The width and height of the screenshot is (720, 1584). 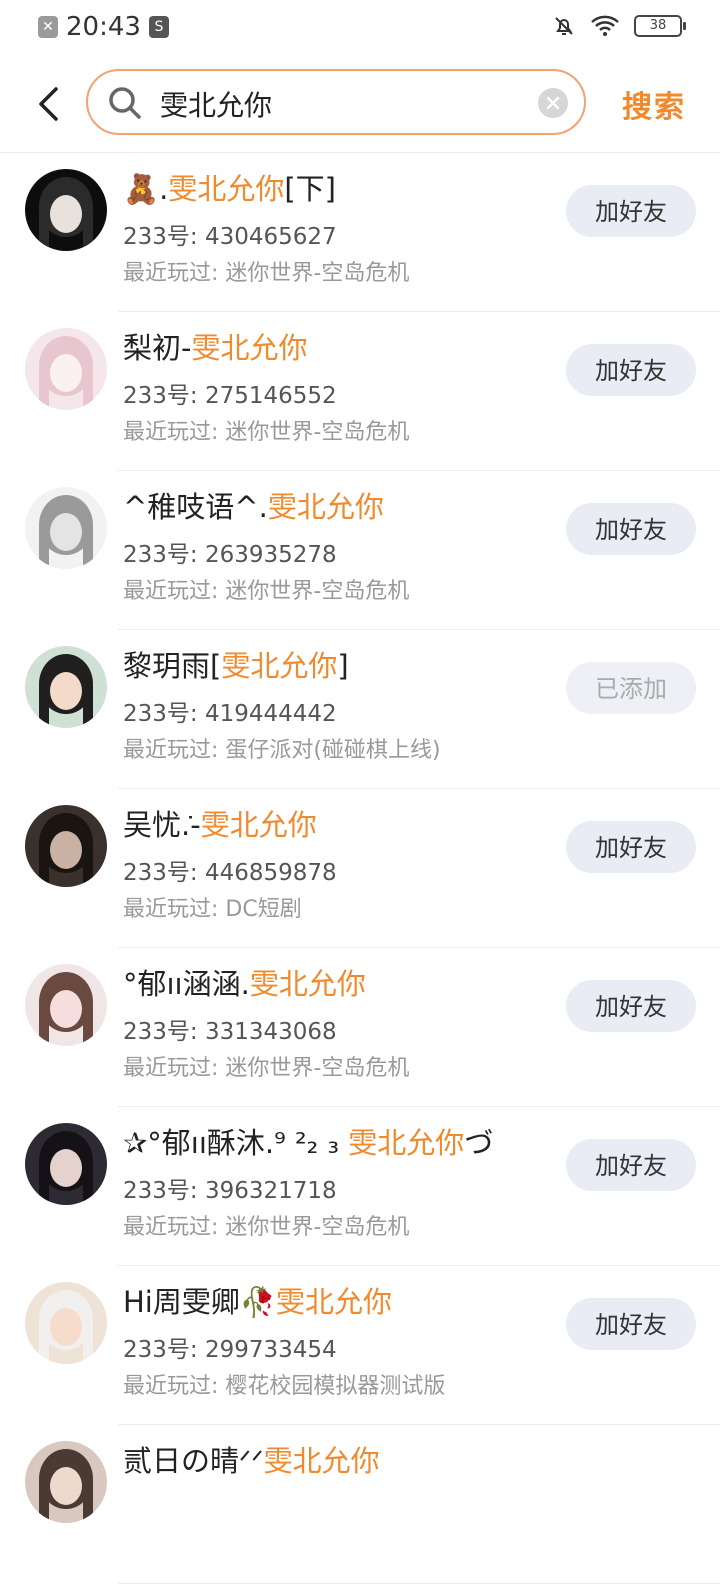 What do you see at coordinates (157, 348) in the screenshot?
I see `name-prefix: 梨初-` at bounding box center [157, 348].